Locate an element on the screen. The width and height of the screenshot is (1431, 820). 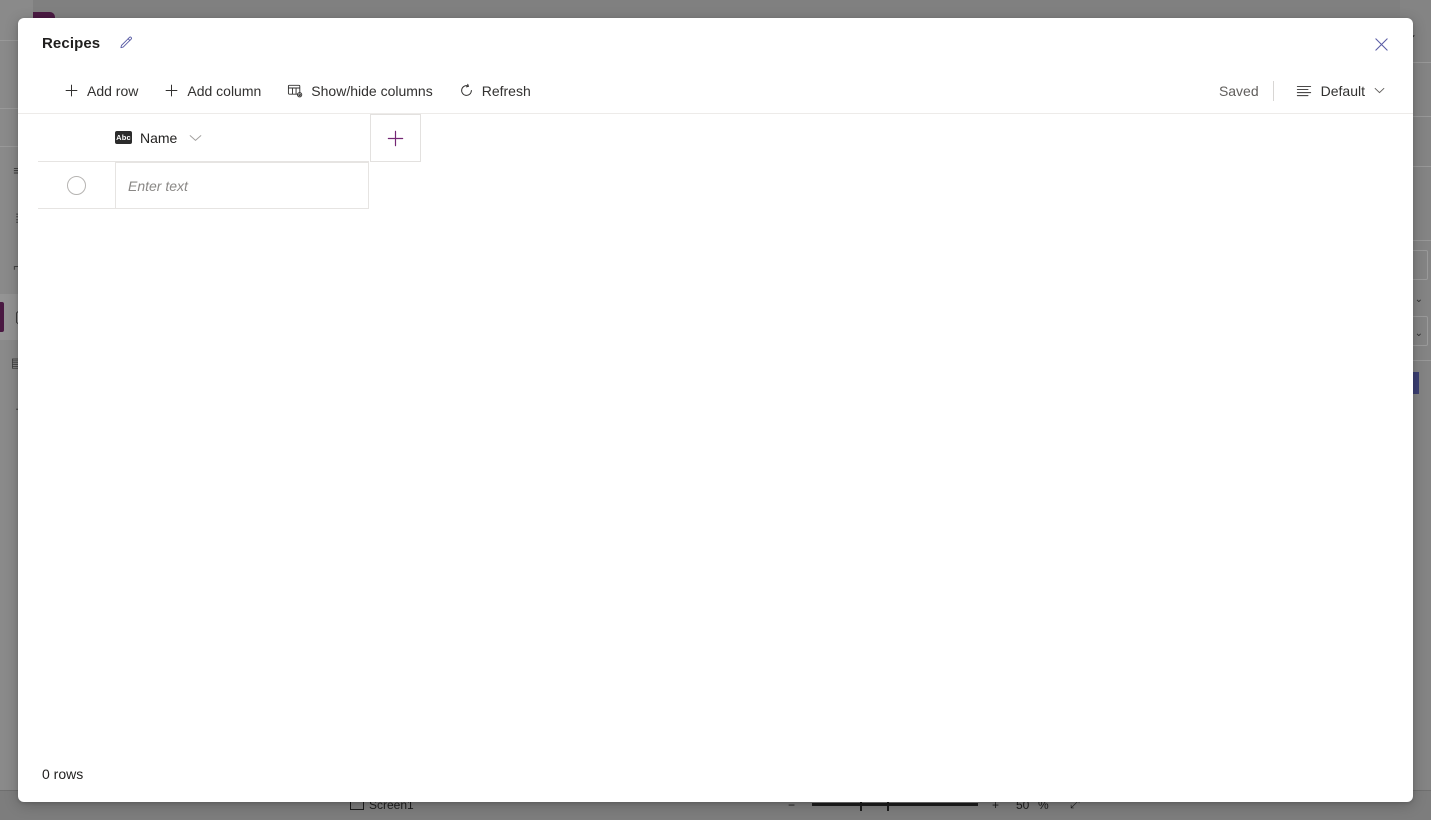
add-row-button: Add row is located at coordinates (101, 91).